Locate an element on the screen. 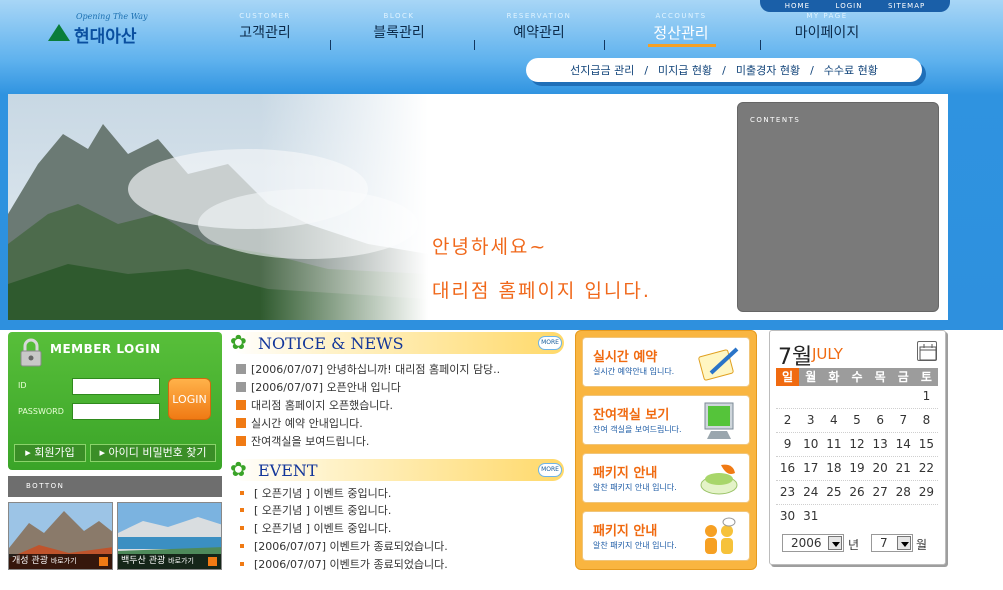 The height and width of the screenshot is (590, 1003). brand-logo: Opening The Way 현대아산 is located at coordinates (108, 29).